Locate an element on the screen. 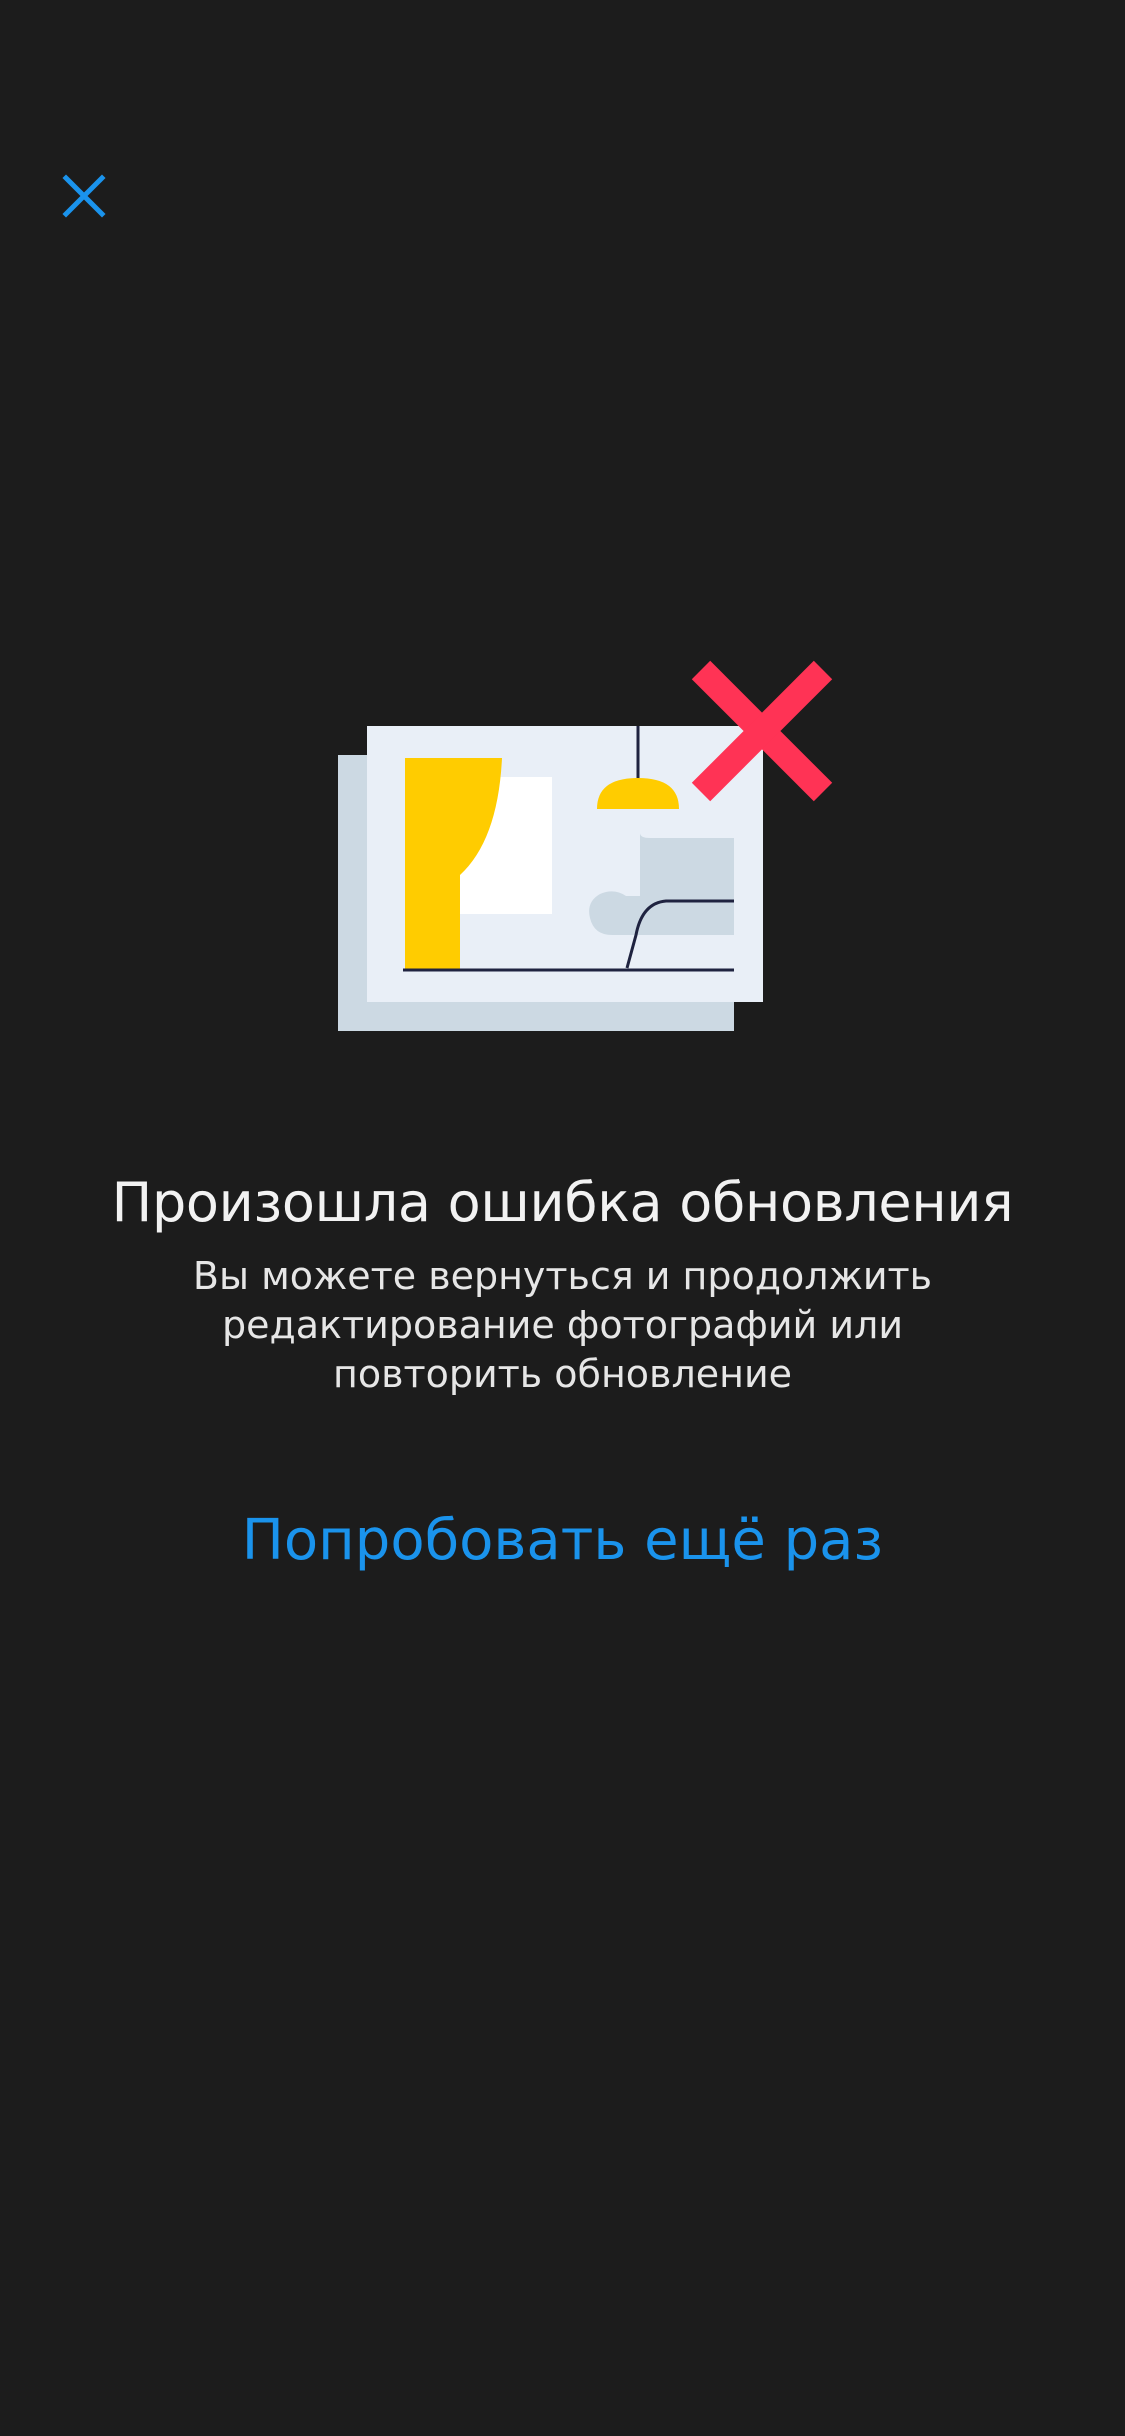  retry-button: Попробовать ещё раз is located at coordinates (562, 1541).